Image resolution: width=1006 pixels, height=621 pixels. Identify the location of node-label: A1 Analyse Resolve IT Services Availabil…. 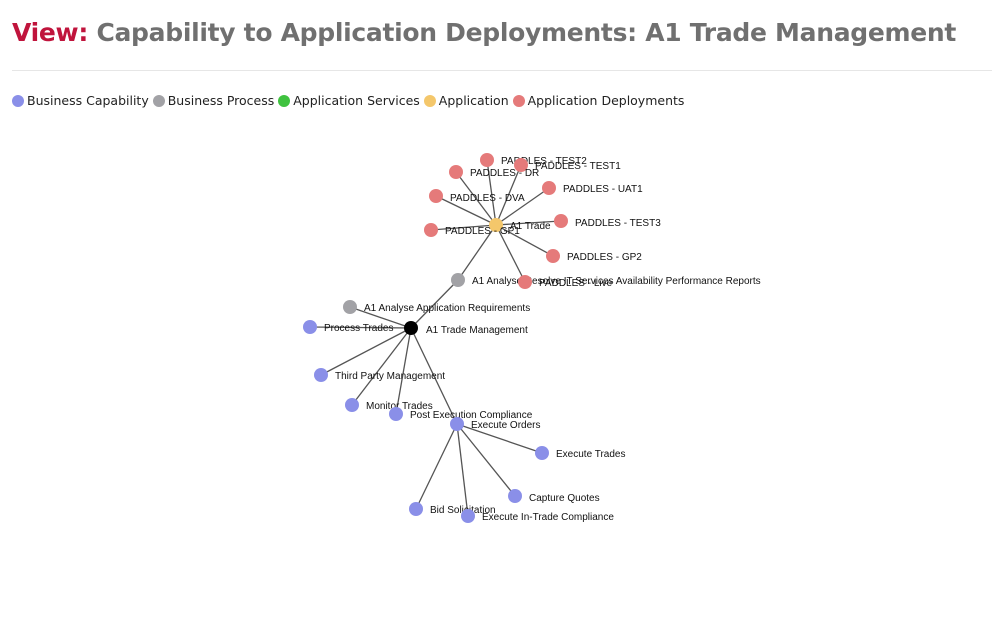
(616, 281).